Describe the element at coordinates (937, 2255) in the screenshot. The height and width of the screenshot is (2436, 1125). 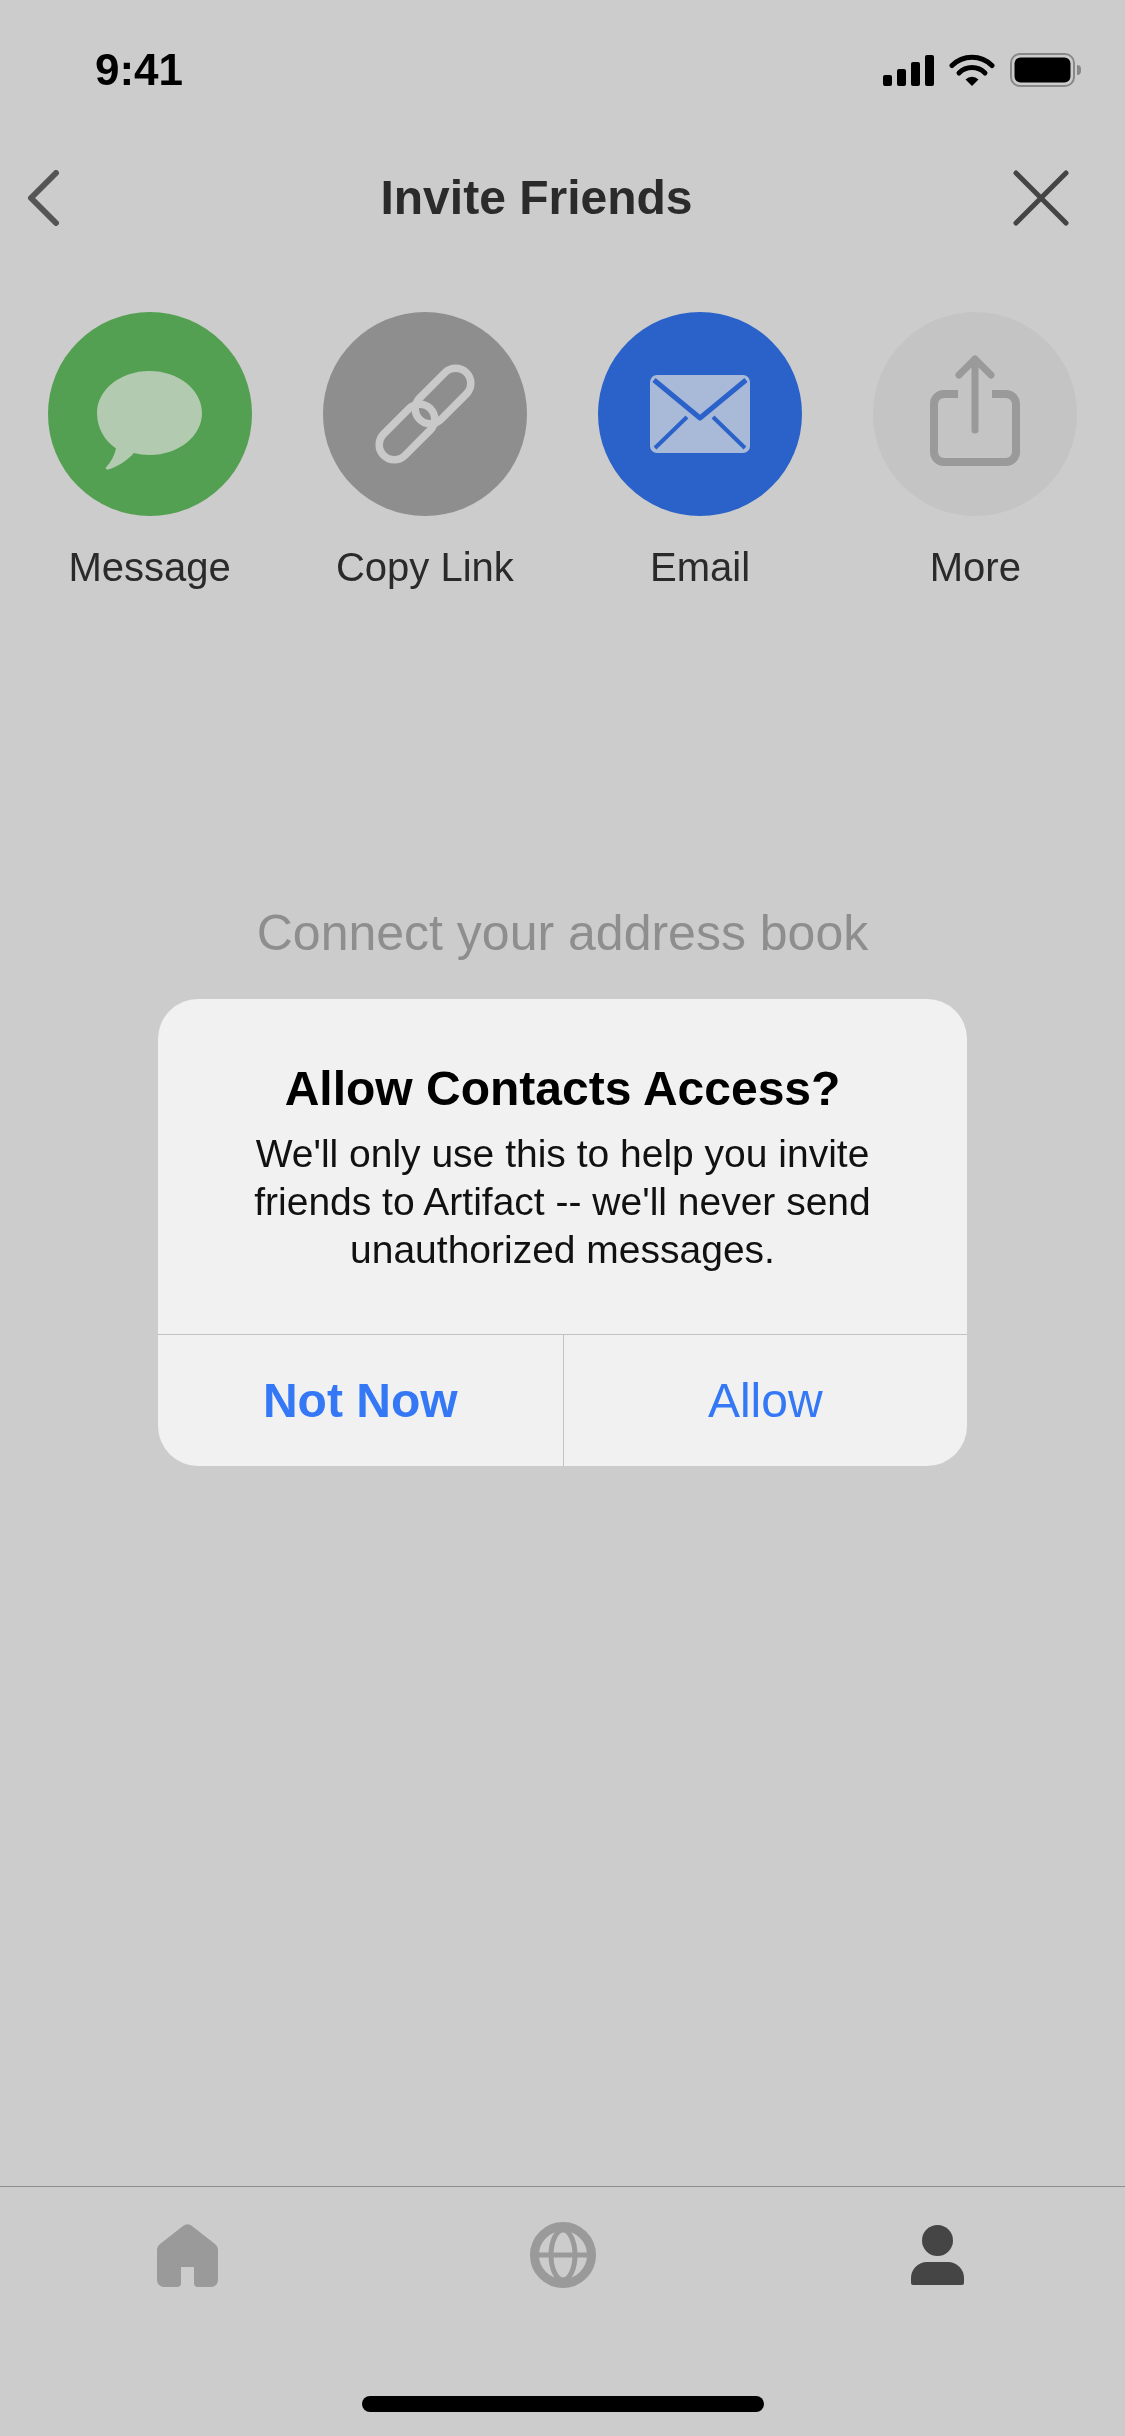
I see `person-icon` at that location.